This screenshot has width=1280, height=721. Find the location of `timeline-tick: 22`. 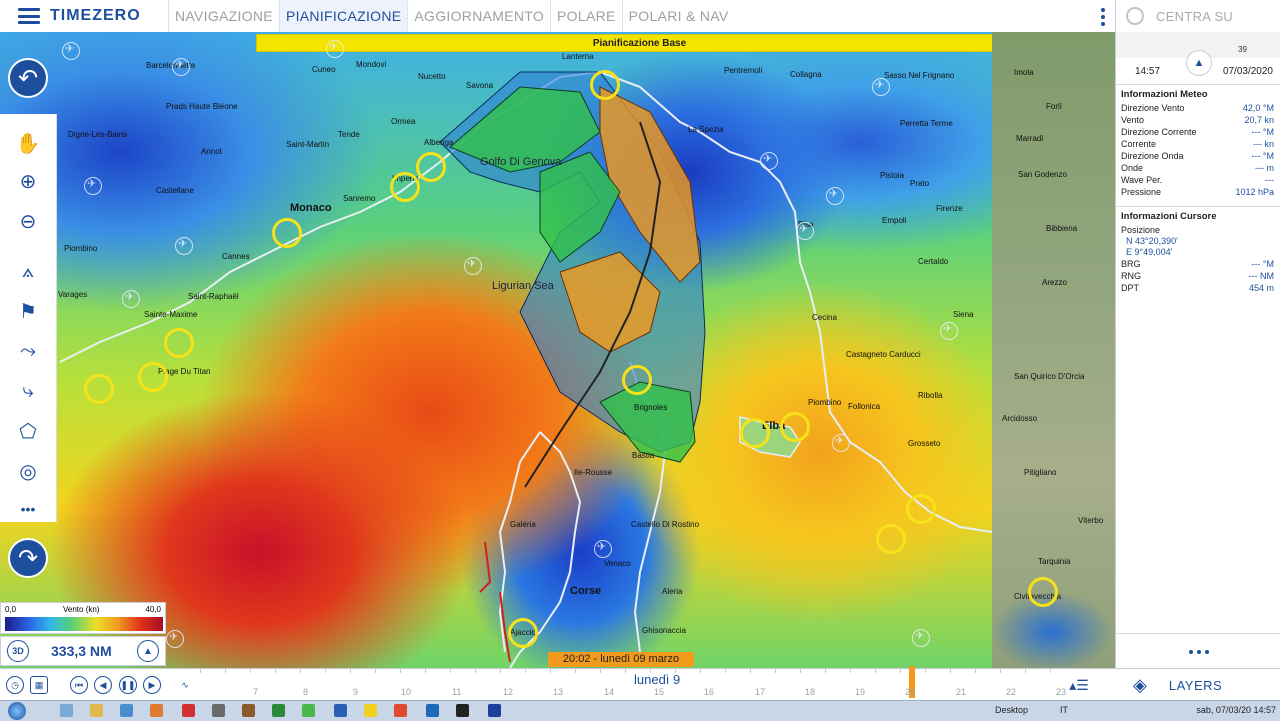

timeline-tick: 22 is located at coordinates (1011, 692).